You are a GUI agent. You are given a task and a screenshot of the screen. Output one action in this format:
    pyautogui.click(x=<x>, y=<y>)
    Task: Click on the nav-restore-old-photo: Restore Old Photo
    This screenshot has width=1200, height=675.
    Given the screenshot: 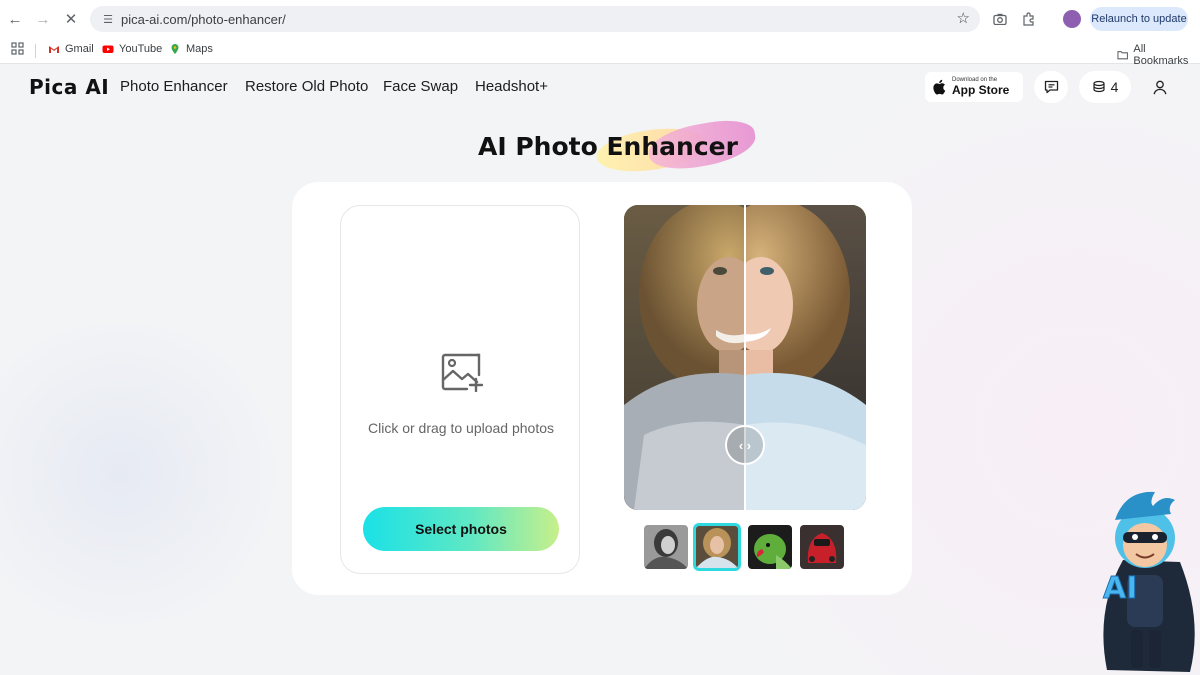 What is the action you would take?
    pyautogui.click(x=306, y=86)
    